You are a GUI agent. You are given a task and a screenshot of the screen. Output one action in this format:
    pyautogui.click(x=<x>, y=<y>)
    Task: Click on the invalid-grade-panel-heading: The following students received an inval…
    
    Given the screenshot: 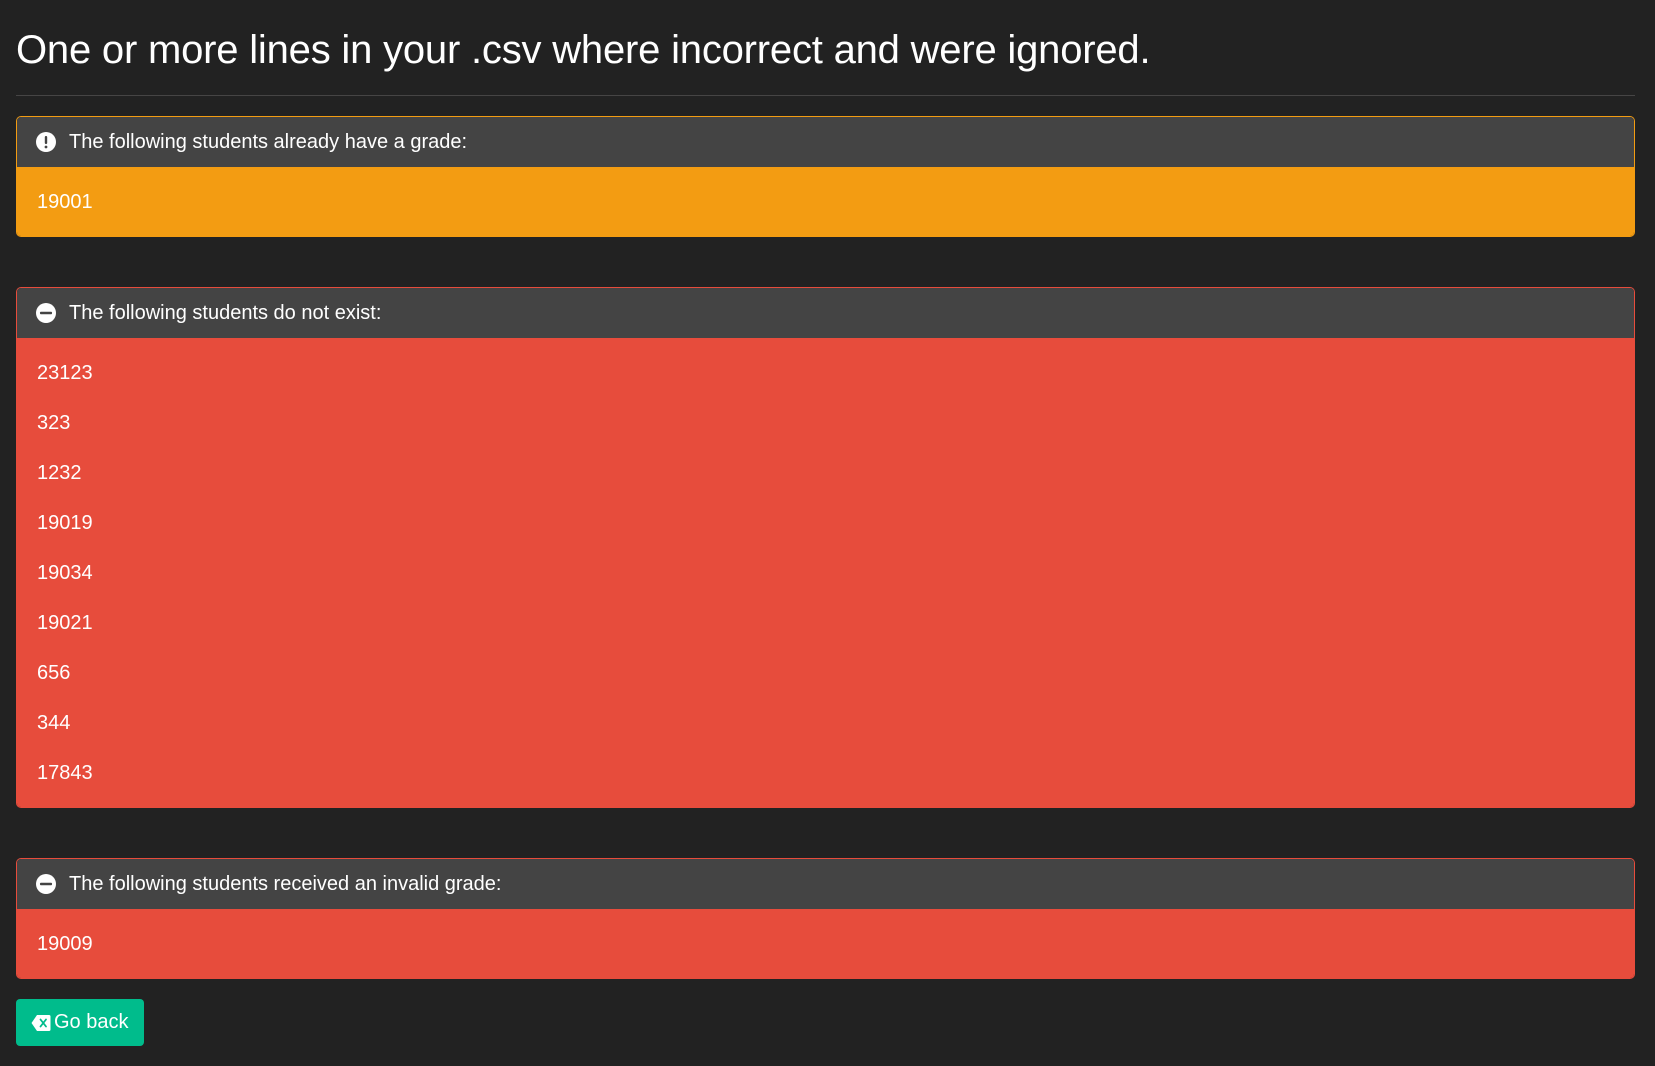 What is the action you would take?
    pyautogui.click(x=825, y=884)
    